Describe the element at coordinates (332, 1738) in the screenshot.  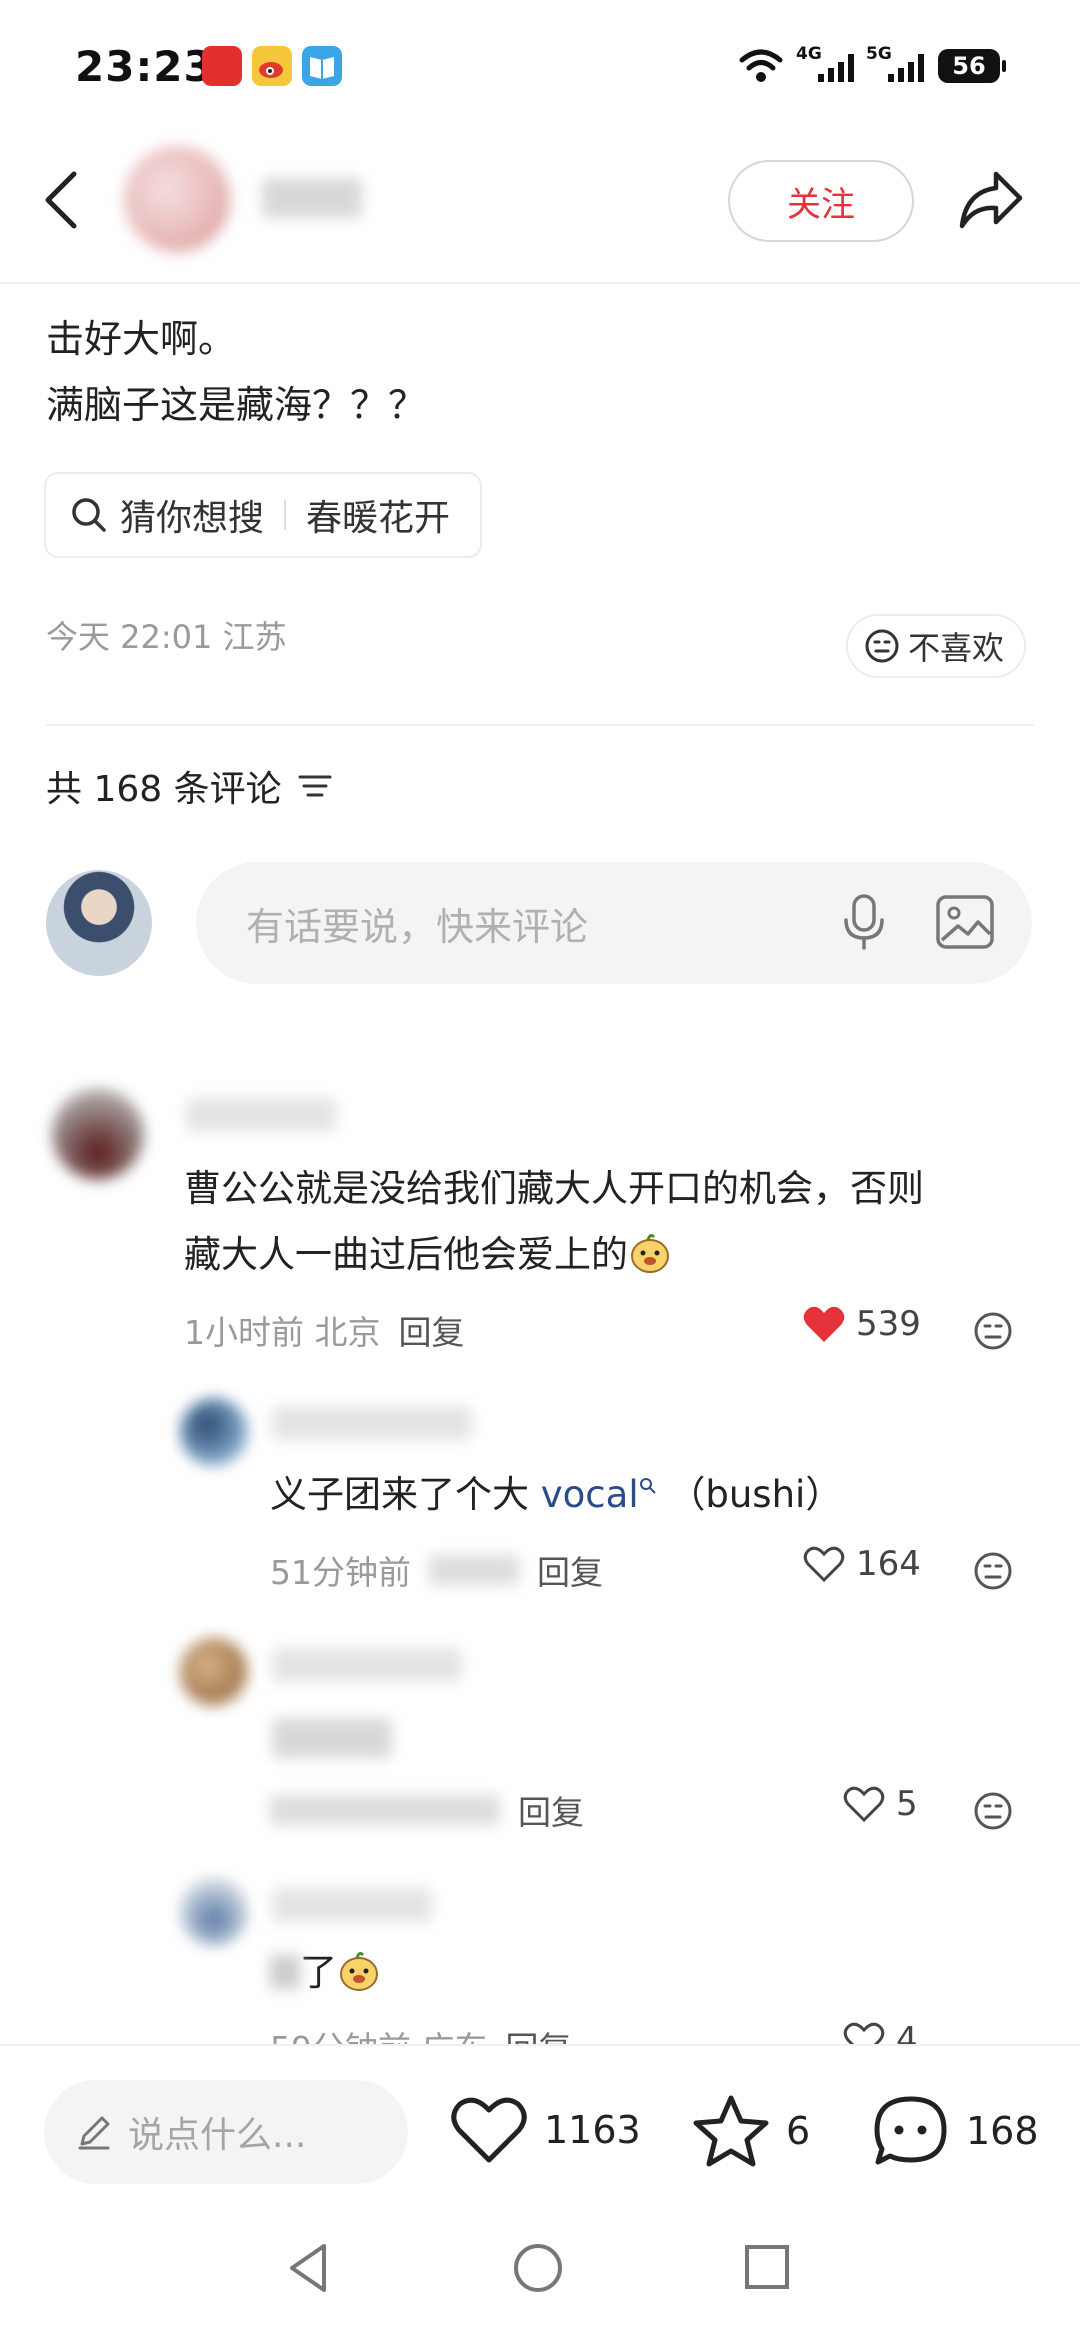
I see `reply-text` at that location.